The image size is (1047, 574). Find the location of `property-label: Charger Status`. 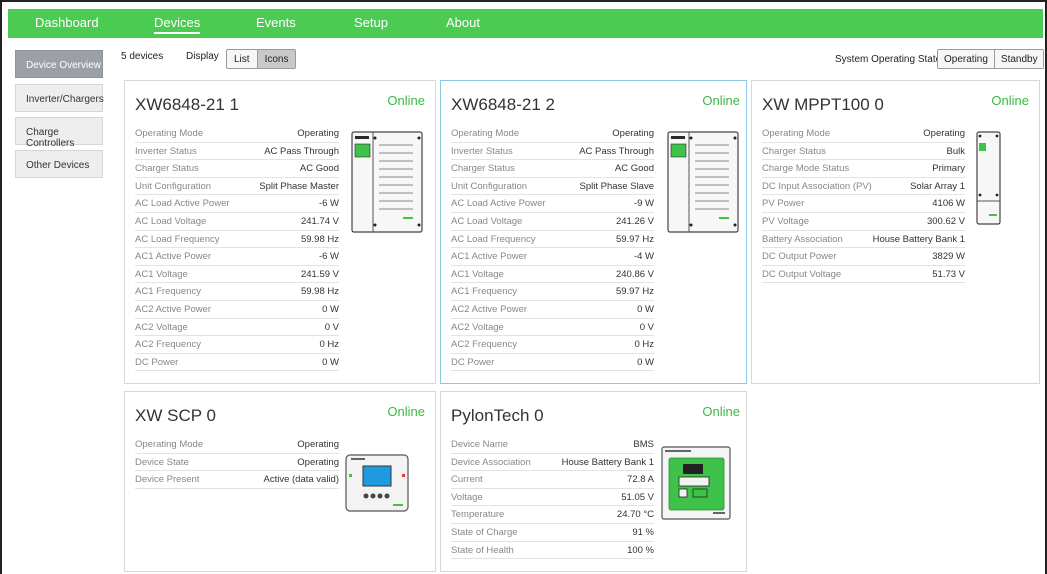

property-label: Charger Status is located at coordinates (167, 169).